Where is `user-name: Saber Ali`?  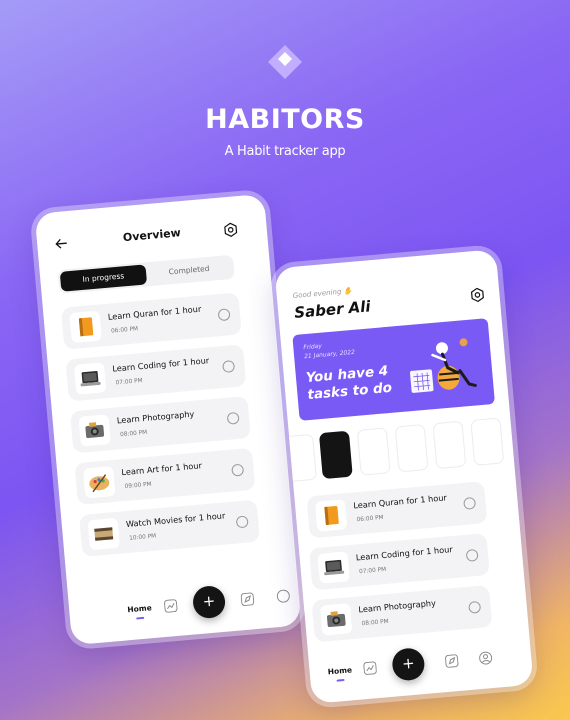
user-name: Saber Ali is located at coordinates (332, 309).